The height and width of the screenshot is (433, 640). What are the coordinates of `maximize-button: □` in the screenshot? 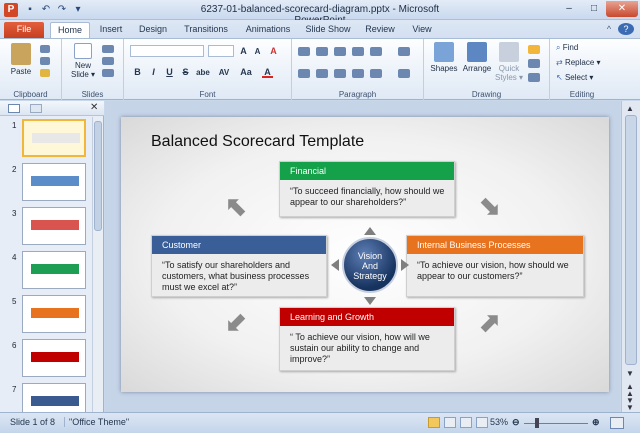 It's located at (594, 9).